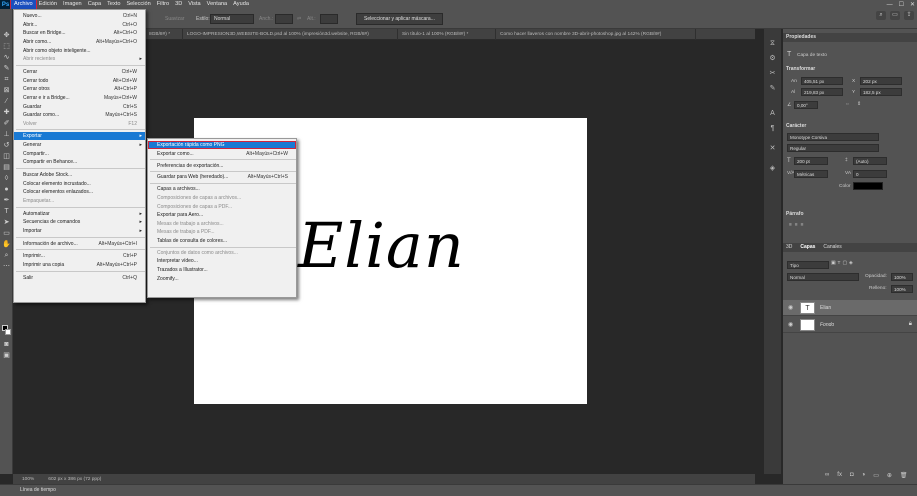 The width and height of the screenshot is (917, 496). I want to click on adjust-icon: ✂, so click(772, 73).